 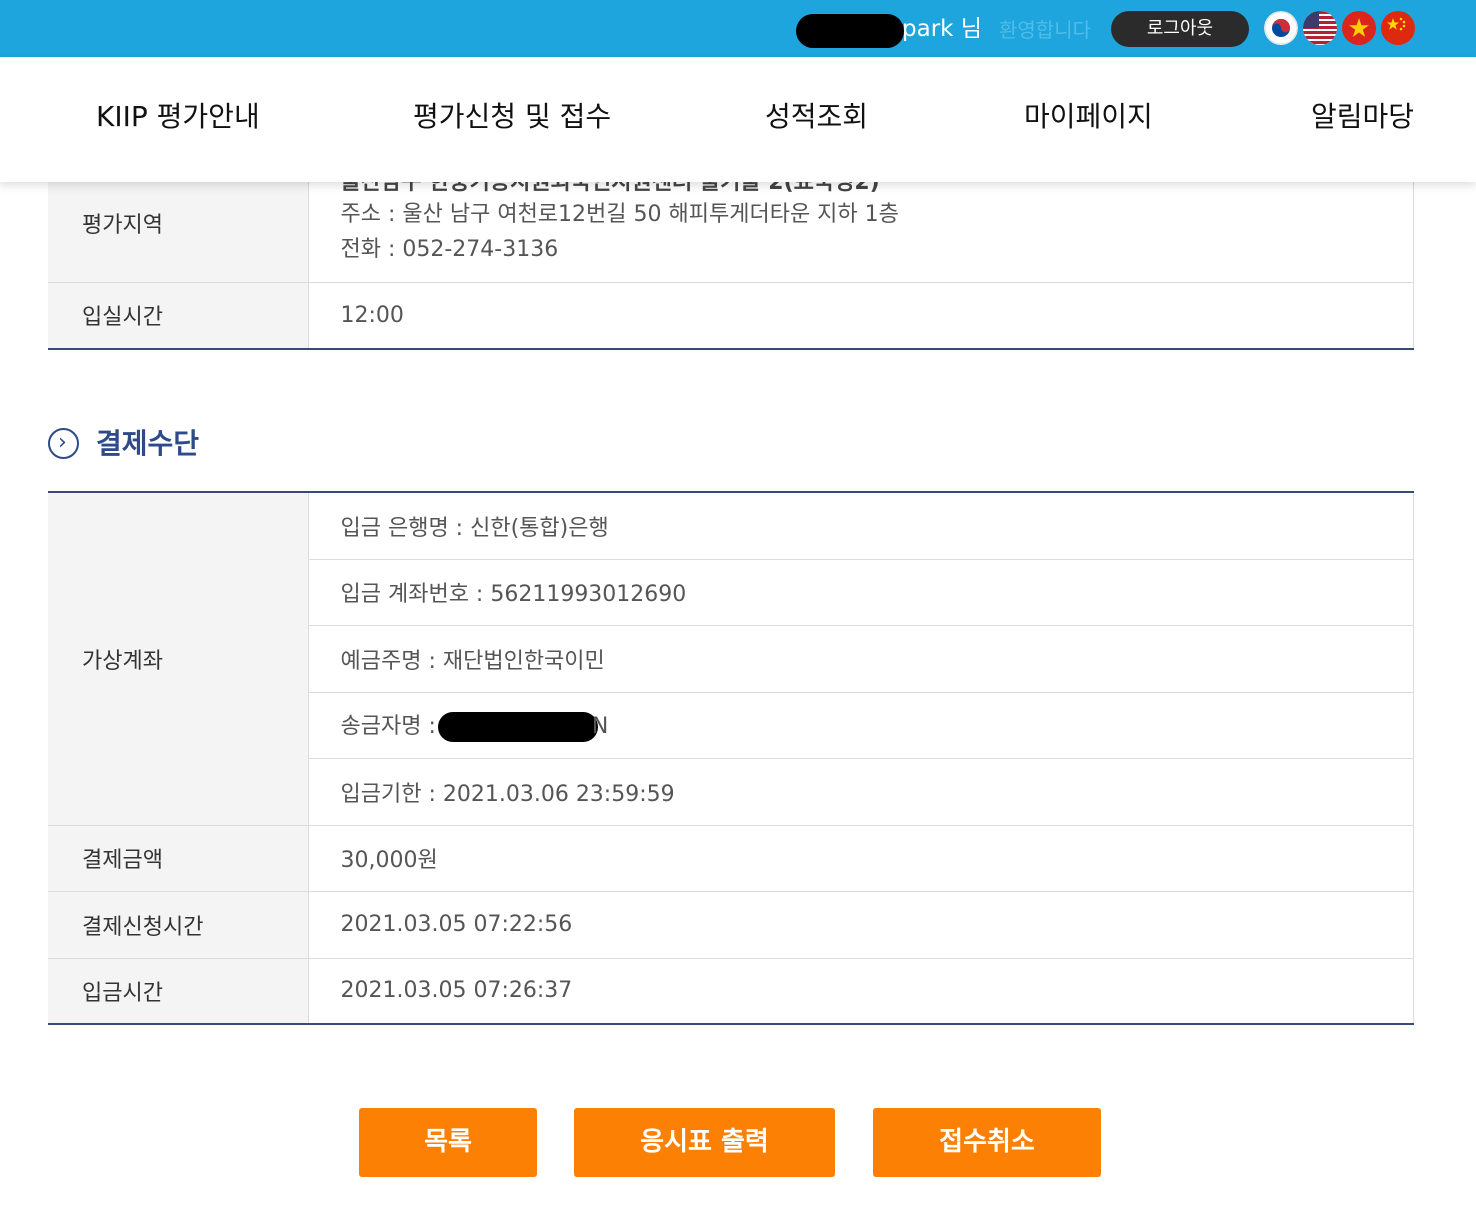 What do you see at coordinates (178, 315) in the screenshot?
I see `entry-time-label: 입실시간` at bounding box center [178, 315].